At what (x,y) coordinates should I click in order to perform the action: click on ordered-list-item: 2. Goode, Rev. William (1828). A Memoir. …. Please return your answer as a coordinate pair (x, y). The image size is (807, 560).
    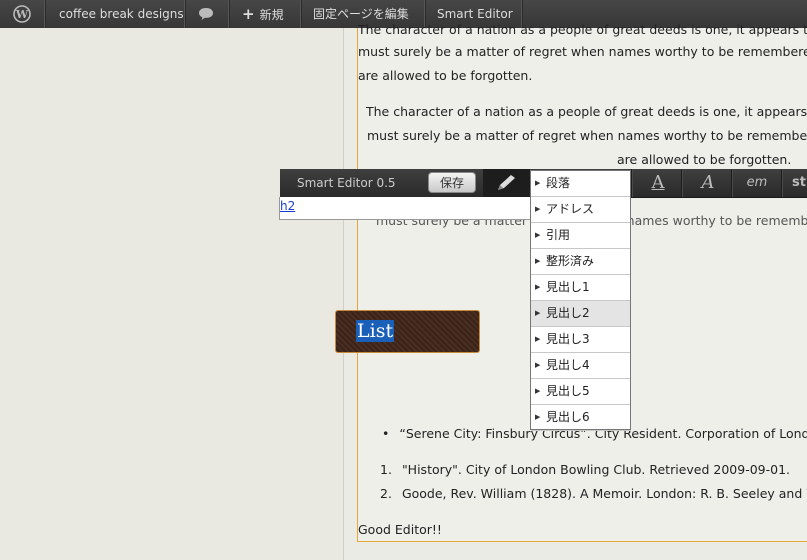
    Looking at the image, I should click on (593, 493).